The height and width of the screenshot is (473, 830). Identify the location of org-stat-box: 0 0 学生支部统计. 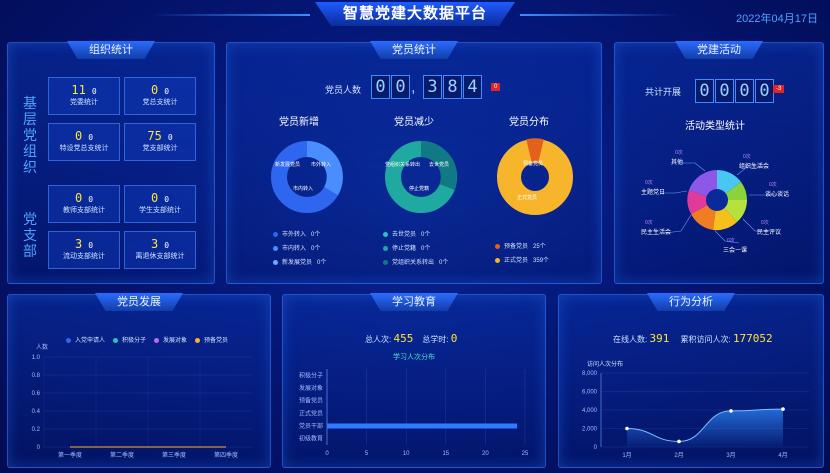
(160, 204).